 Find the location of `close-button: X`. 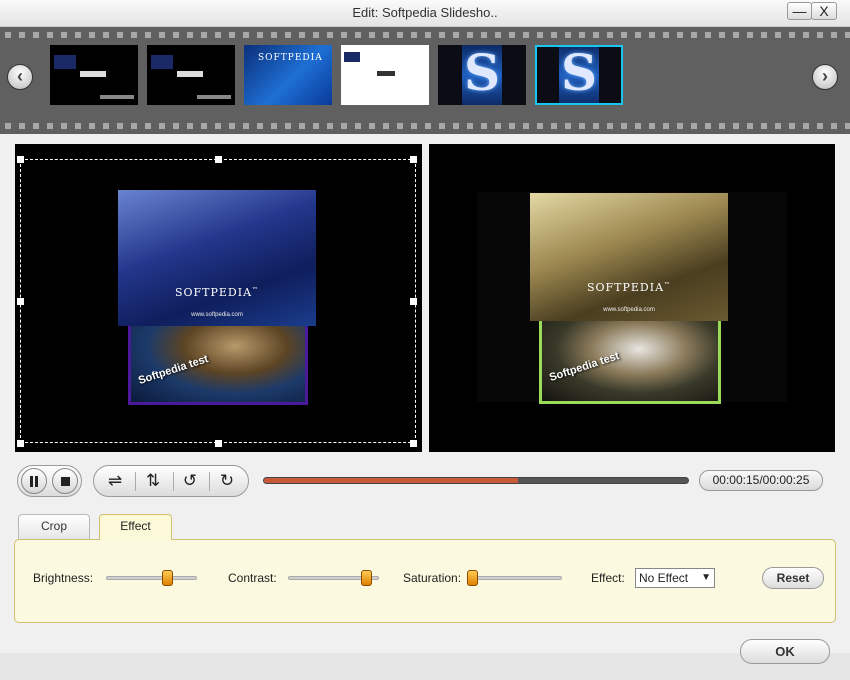

close-button: X is located at coordinates (824, 11).